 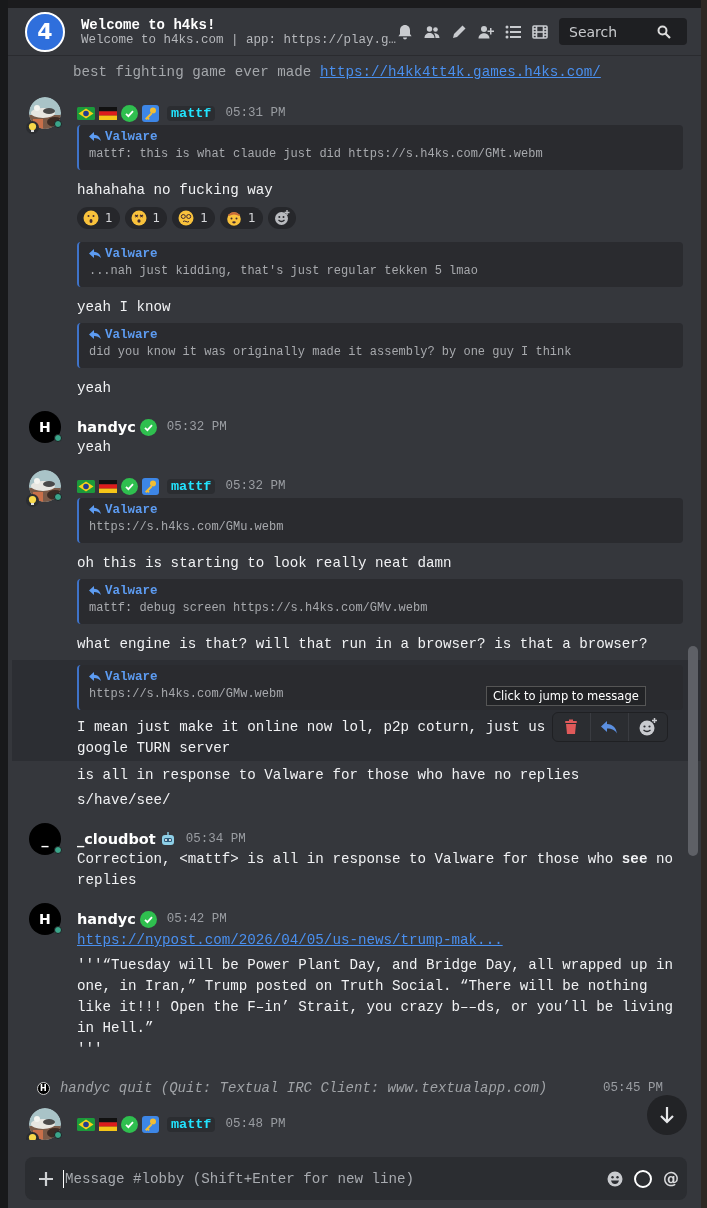 I want to click on mention-button: @, so click(x=671, y=1178).